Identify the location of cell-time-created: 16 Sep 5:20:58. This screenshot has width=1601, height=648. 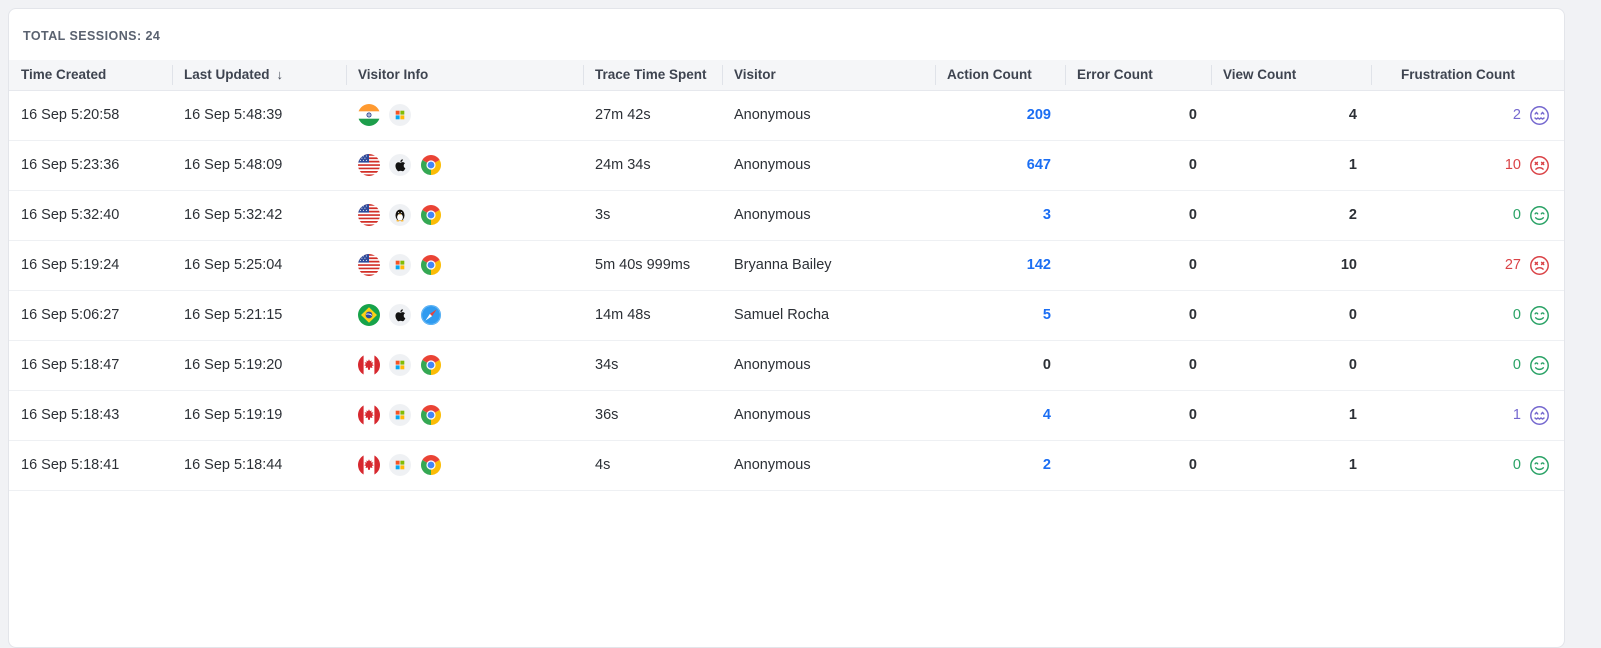
(90, 115).